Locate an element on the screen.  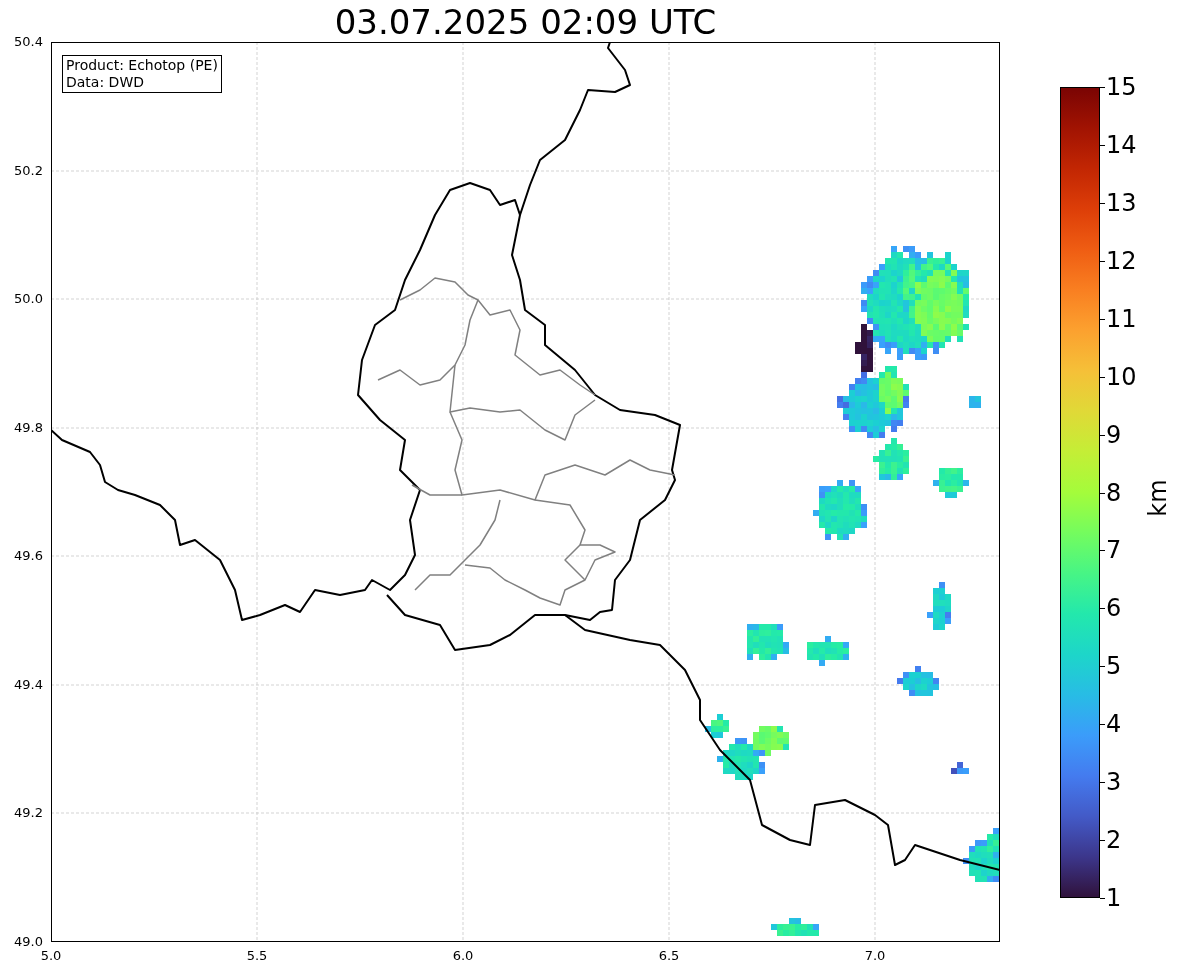
colorbar-tick-label: 11 is located at coordinates (1121, 318).